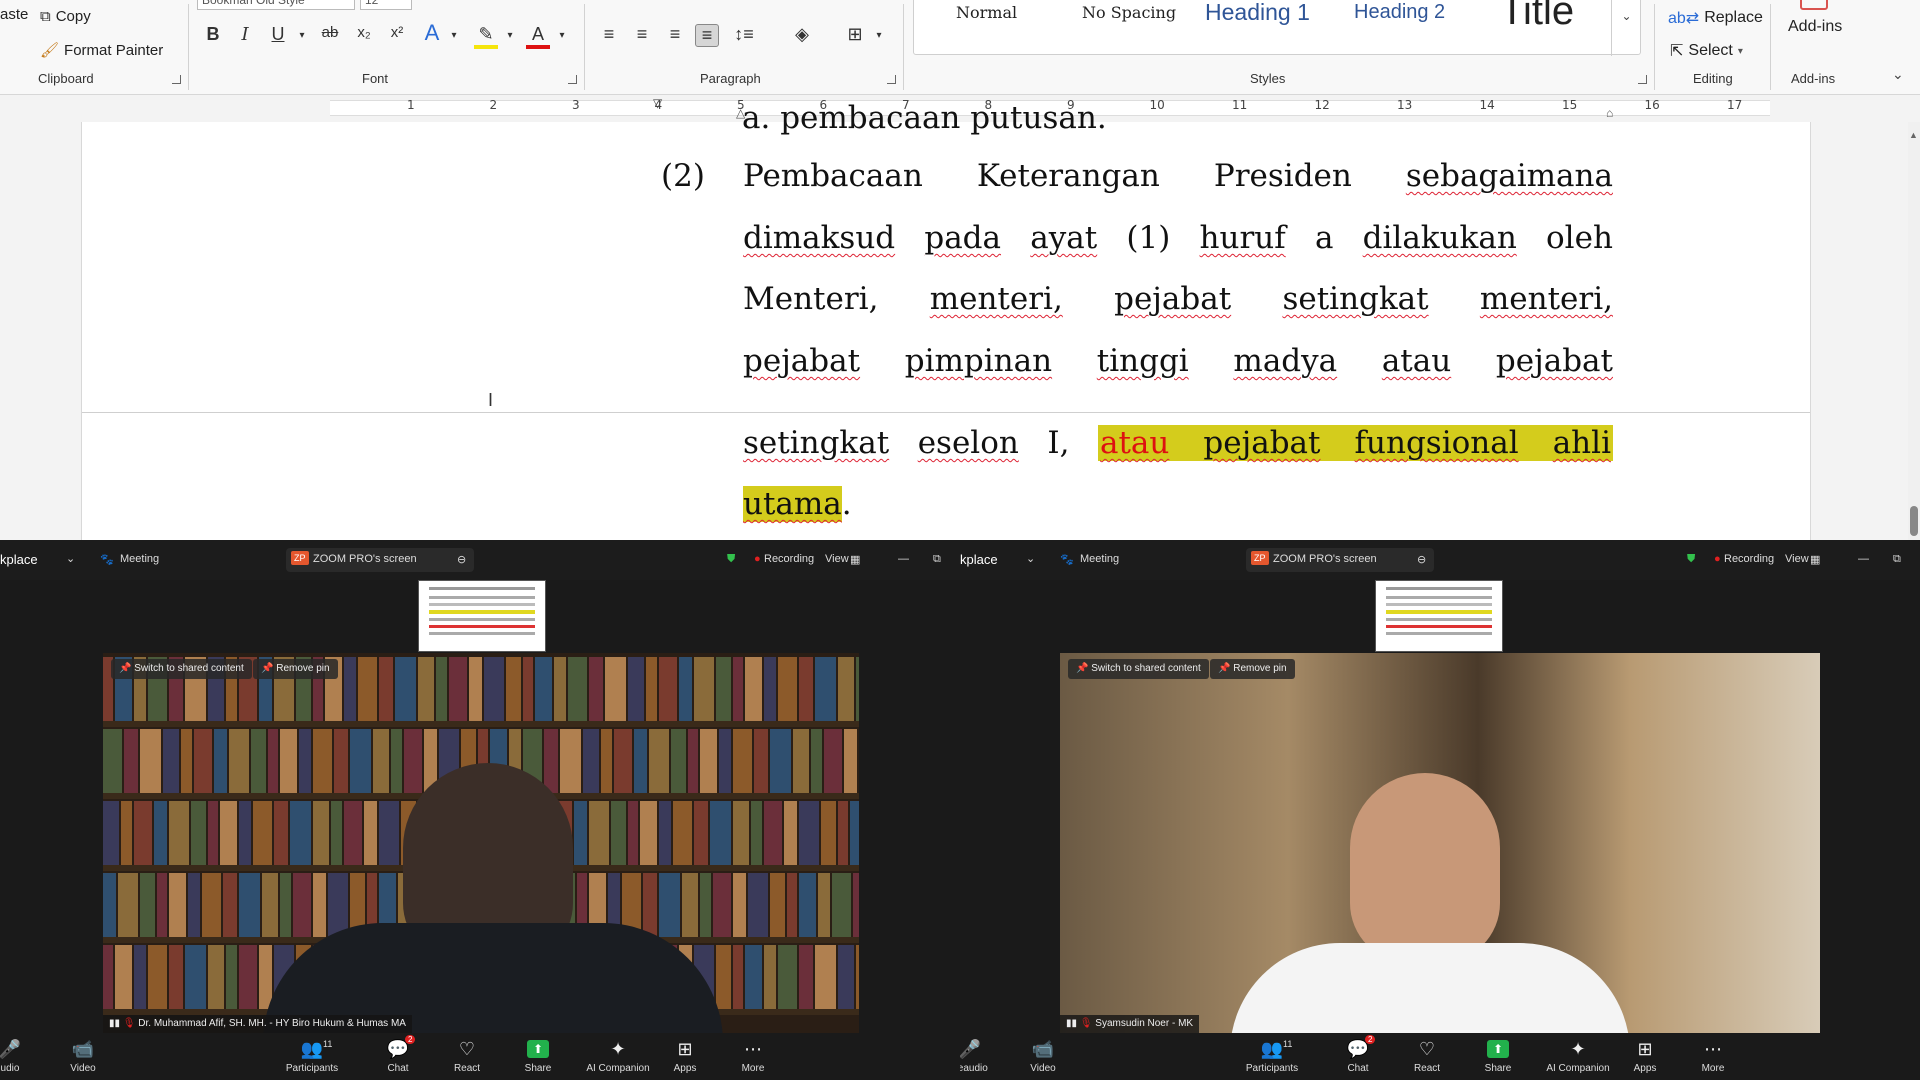 The width and height of the screenshot is (1920, 1080). What do you see at coordinates (278, 34) in the screenshot?
I see `underline-icon: U` at bounding box center [278, 34].